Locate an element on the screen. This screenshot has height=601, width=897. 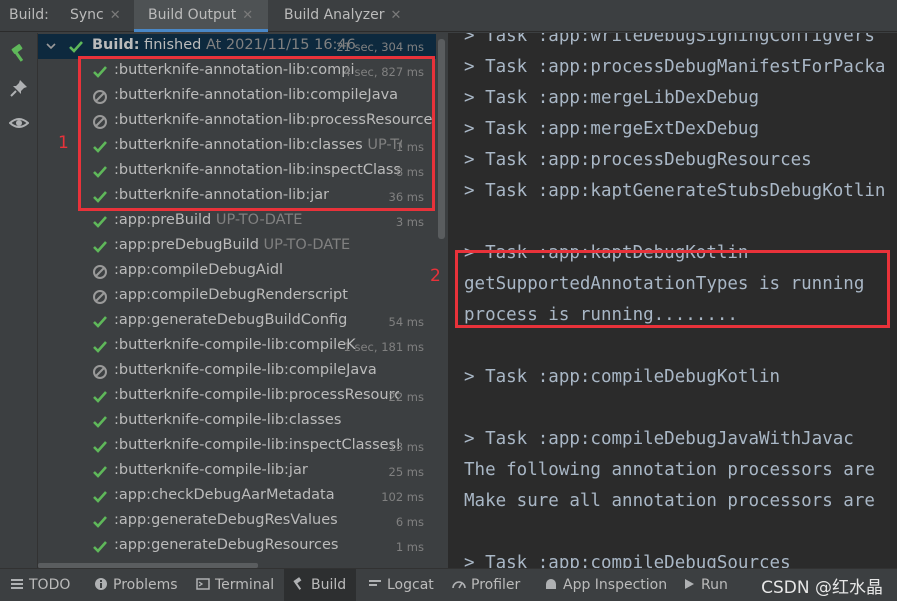
console-line: The following annotation processors are is located at coordinates (669, 470).